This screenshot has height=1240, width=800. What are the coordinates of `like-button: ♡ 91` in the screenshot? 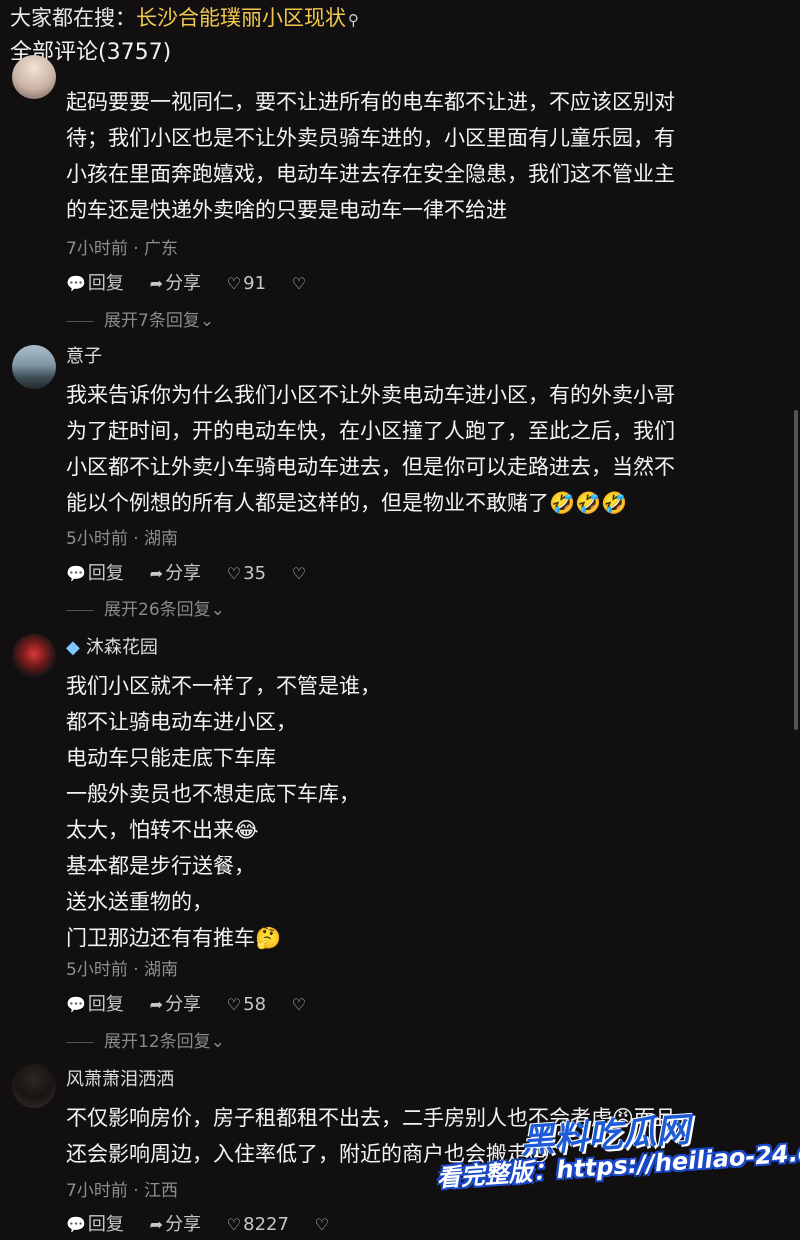 It's located at (246, 283).